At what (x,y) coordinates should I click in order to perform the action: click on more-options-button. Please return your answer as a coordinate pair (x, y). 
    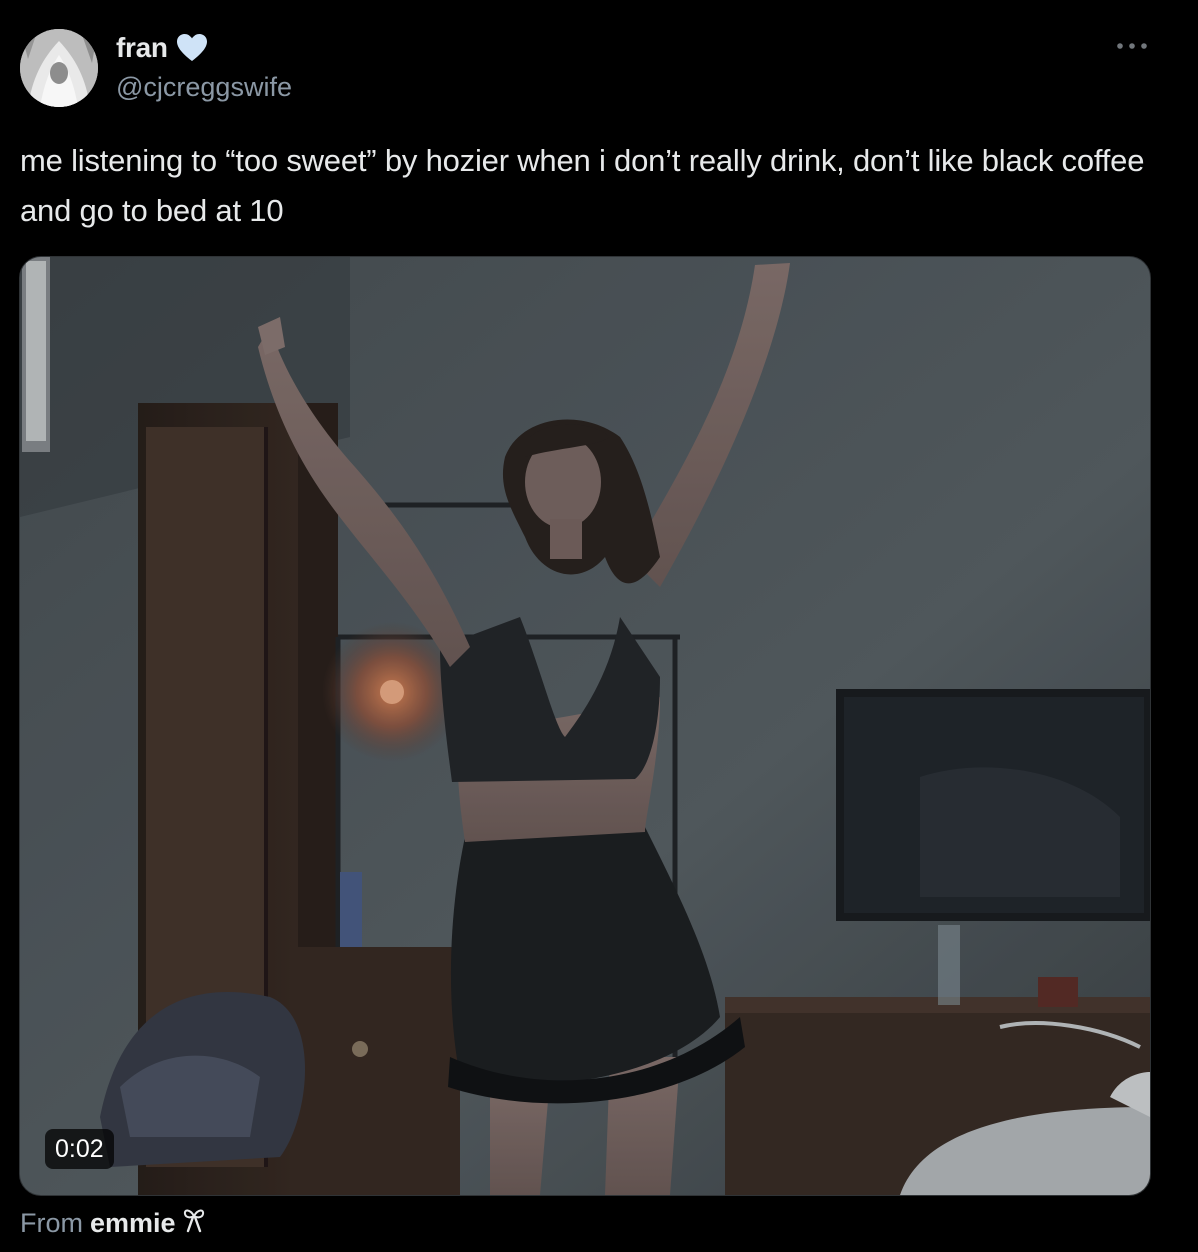
    Looking at the image, I should click on (1132, 46).